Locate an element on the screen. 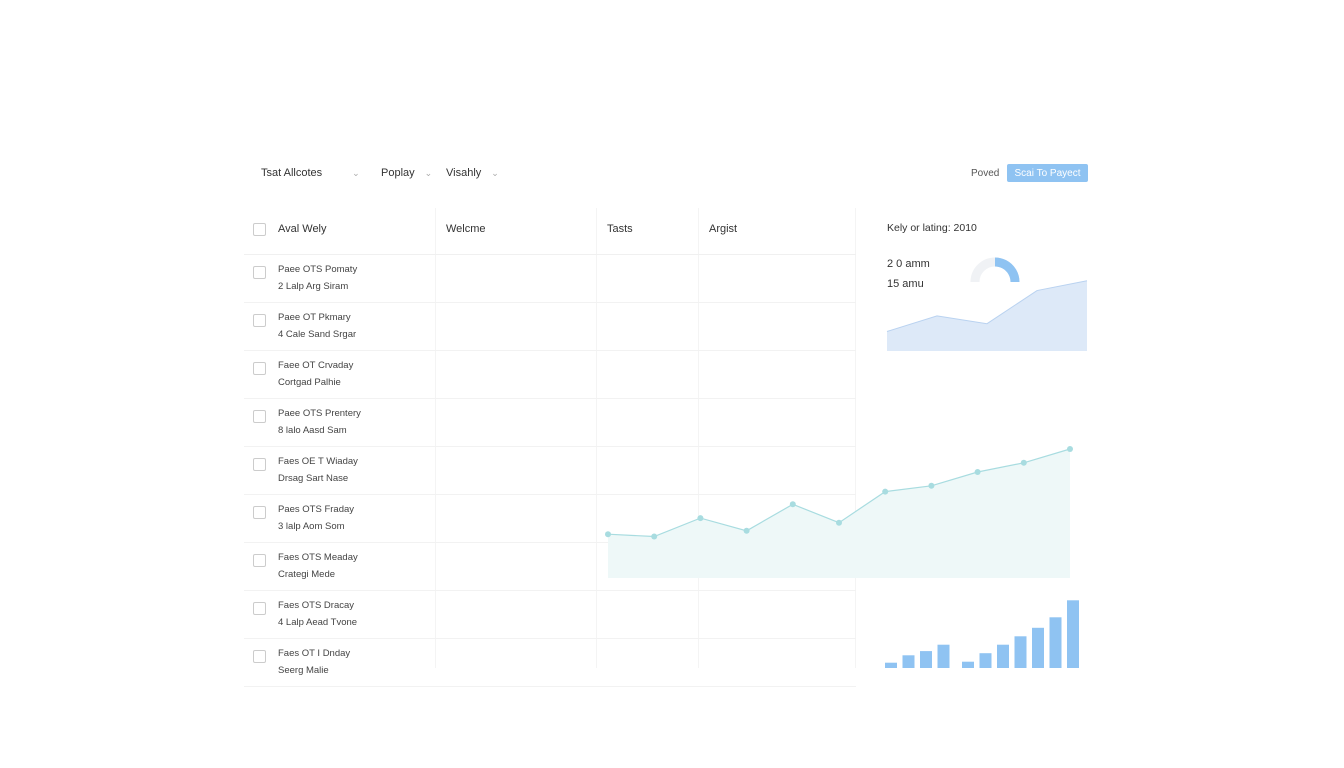 The height and width of the screenshot is (768, 1344). row-subtitle: 4 Cale Sand Srgar is located at coordinates (317, 334).